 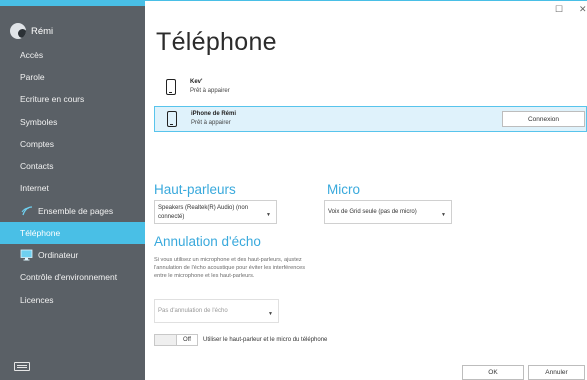 I want to click on sidebar-item-label: Ensemble de pages, so click(x=76, y=211).